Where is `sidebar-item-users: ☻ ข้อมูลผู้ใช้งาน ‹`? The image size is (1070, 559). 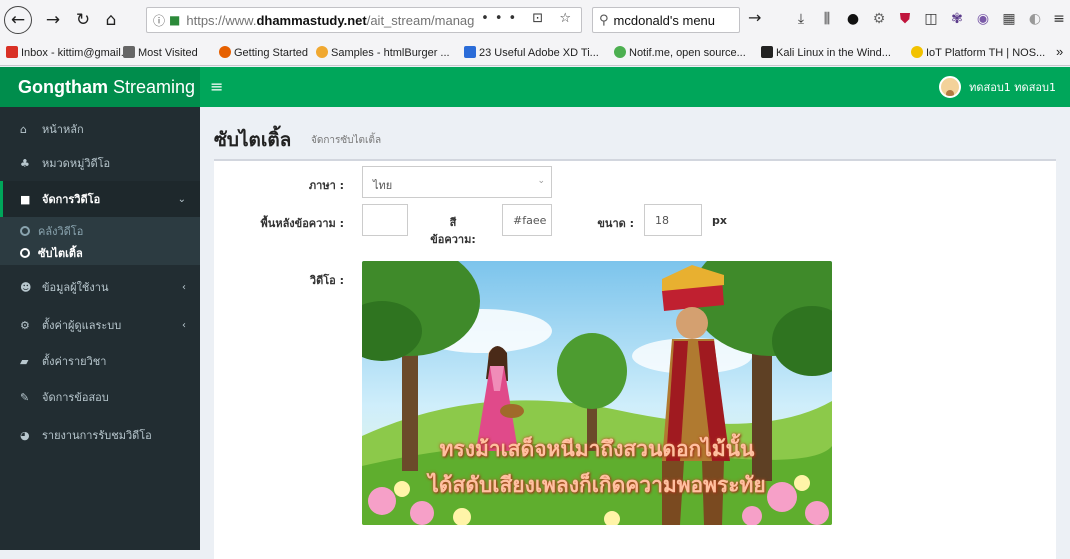
sidebar-item-users: ☻ ข้อมูลผู้ใช้งาน ‹ is located at coordinates (100, 287).